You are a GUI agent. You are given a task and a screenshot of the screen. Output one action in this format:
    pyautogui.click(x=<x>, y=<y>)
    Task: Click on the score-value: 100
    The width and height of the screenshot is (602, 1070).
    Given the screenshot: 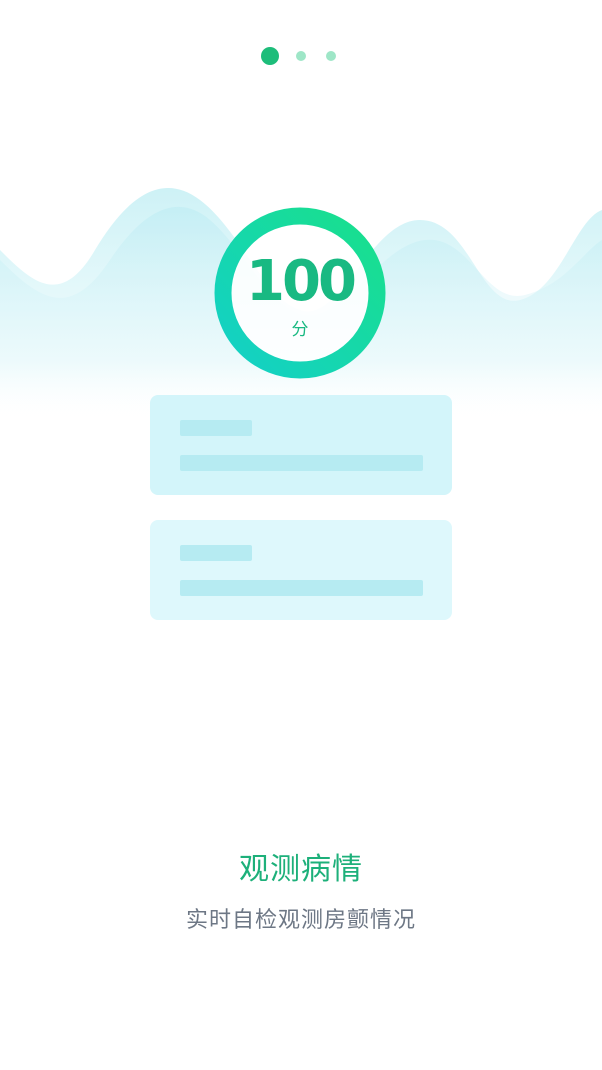 What is the action you would take?
    pyautogui.click(x=301, y=281)
    